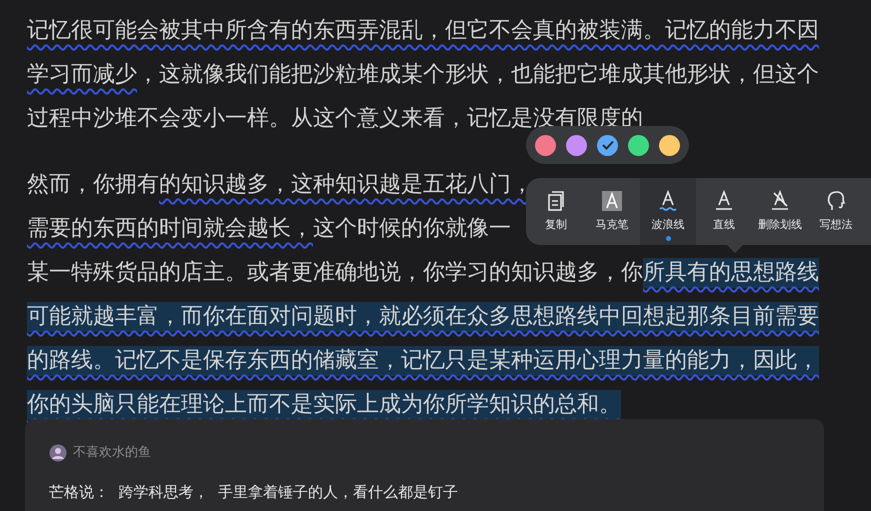 The height and width of the screenshot is (511, 871). I want to click on toolbar-tool: 删除划线, so click(780, 211).